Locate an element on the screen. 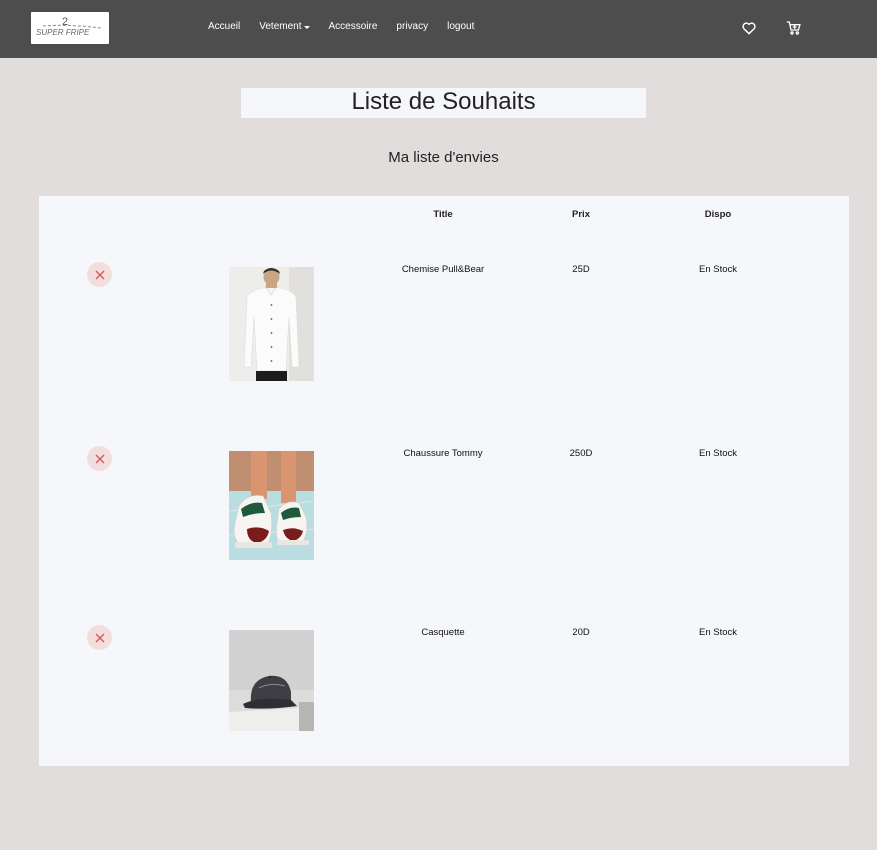 The height and width of the screenshot is (850, 877). page-title: Liste de Souhaits is located at coordinates (443, 101).